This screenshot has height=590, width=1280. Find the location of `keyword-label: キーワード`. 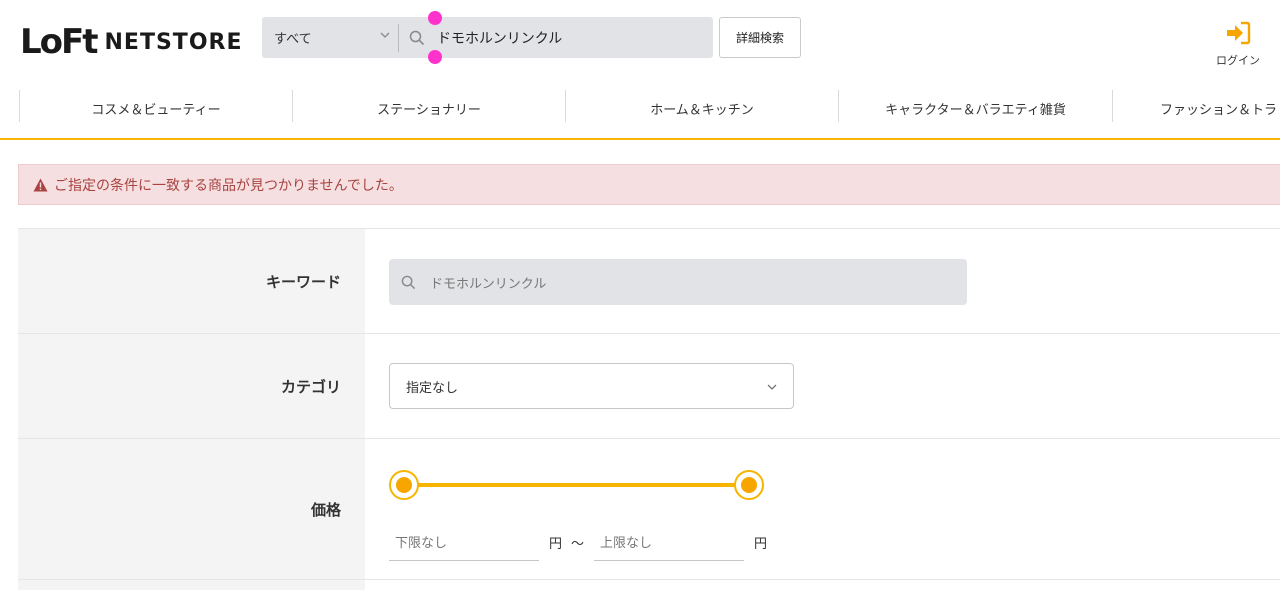

keyword-label: キーワード is located at coordinates (191, 281).